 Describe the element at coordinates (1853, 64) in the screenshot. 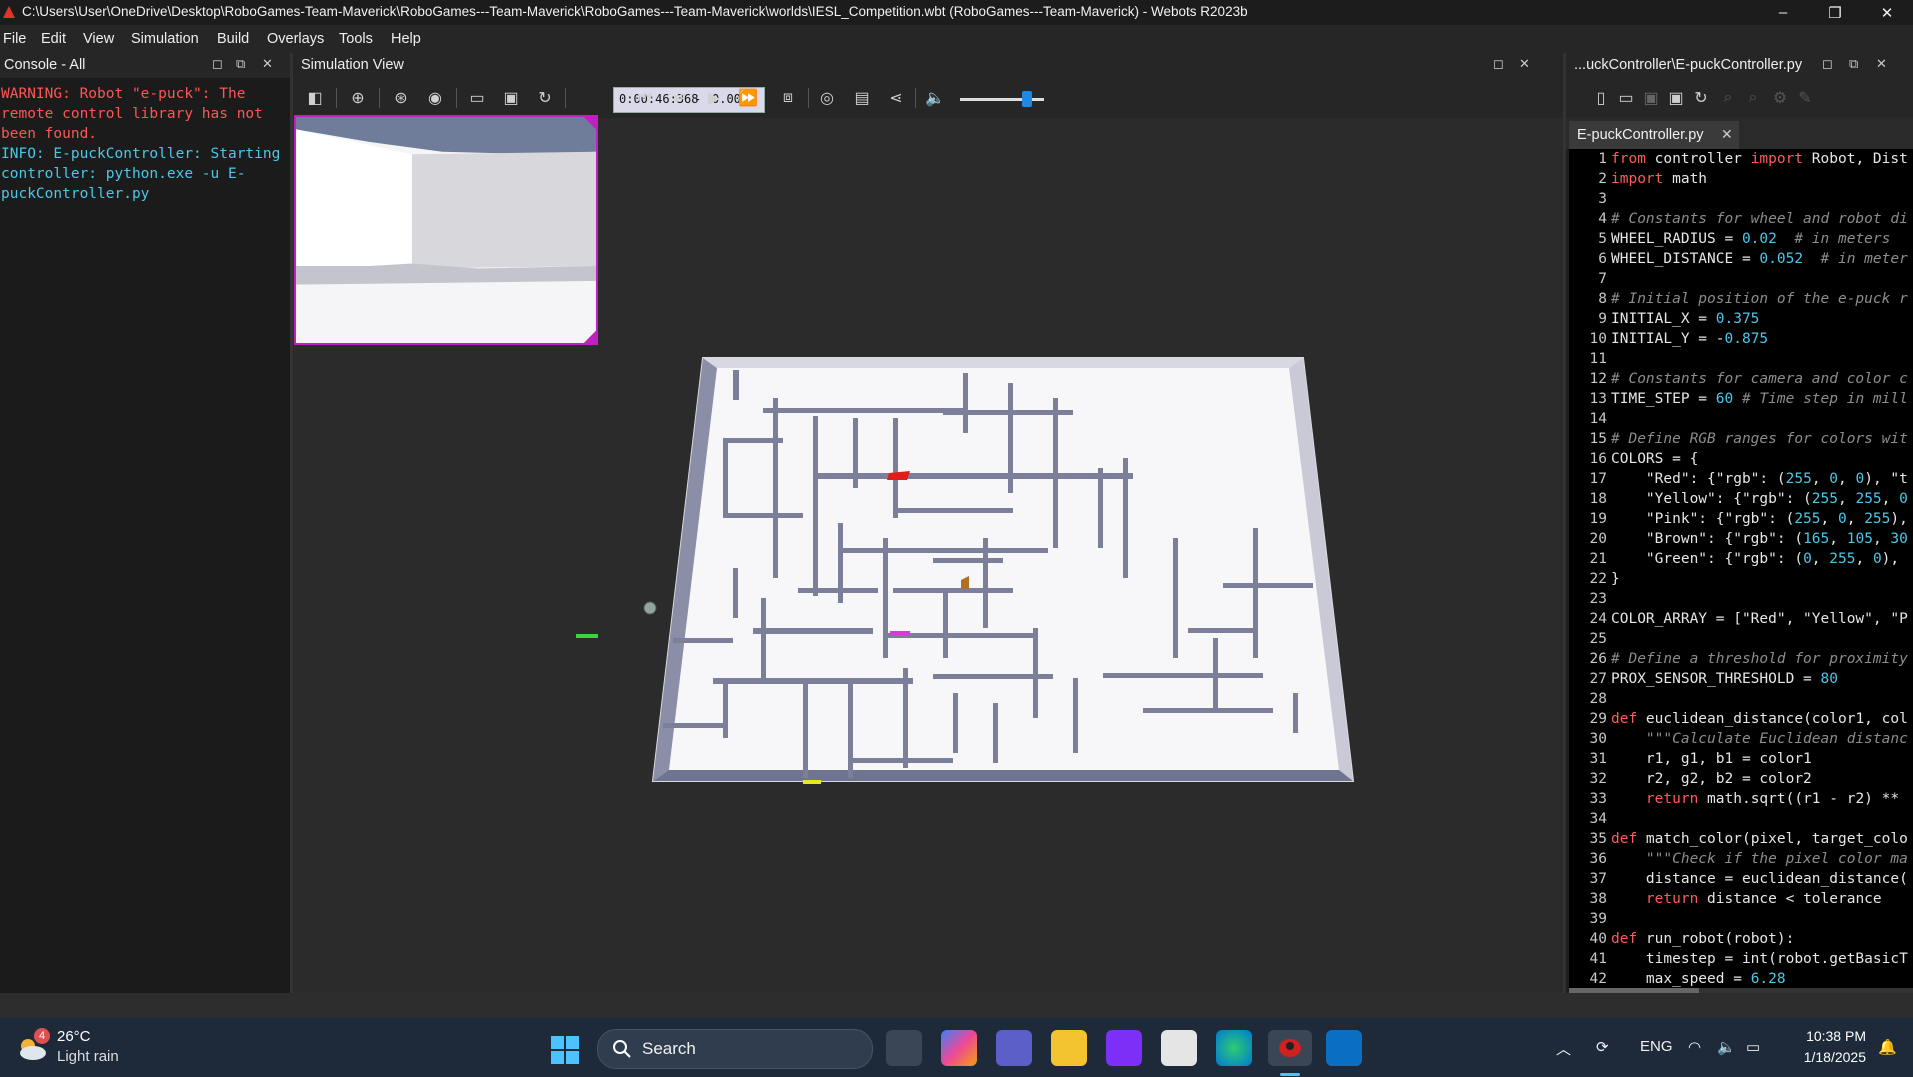

I see `editor-maximize-icon: ⧉` at that location.